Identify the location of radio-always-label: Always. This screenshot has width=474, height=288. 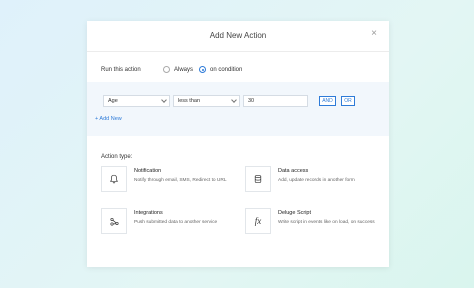
(184, 69).